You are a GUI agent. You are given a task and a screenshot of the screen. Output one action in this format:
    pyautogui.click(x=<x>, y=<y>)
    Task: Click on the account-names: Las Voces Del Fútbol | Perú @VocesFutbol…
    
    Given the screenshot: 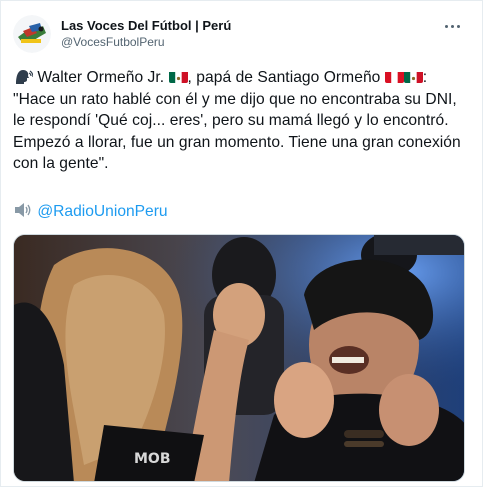 What is the action you would take?
    pyautogui.click(x=146, y=34)
    